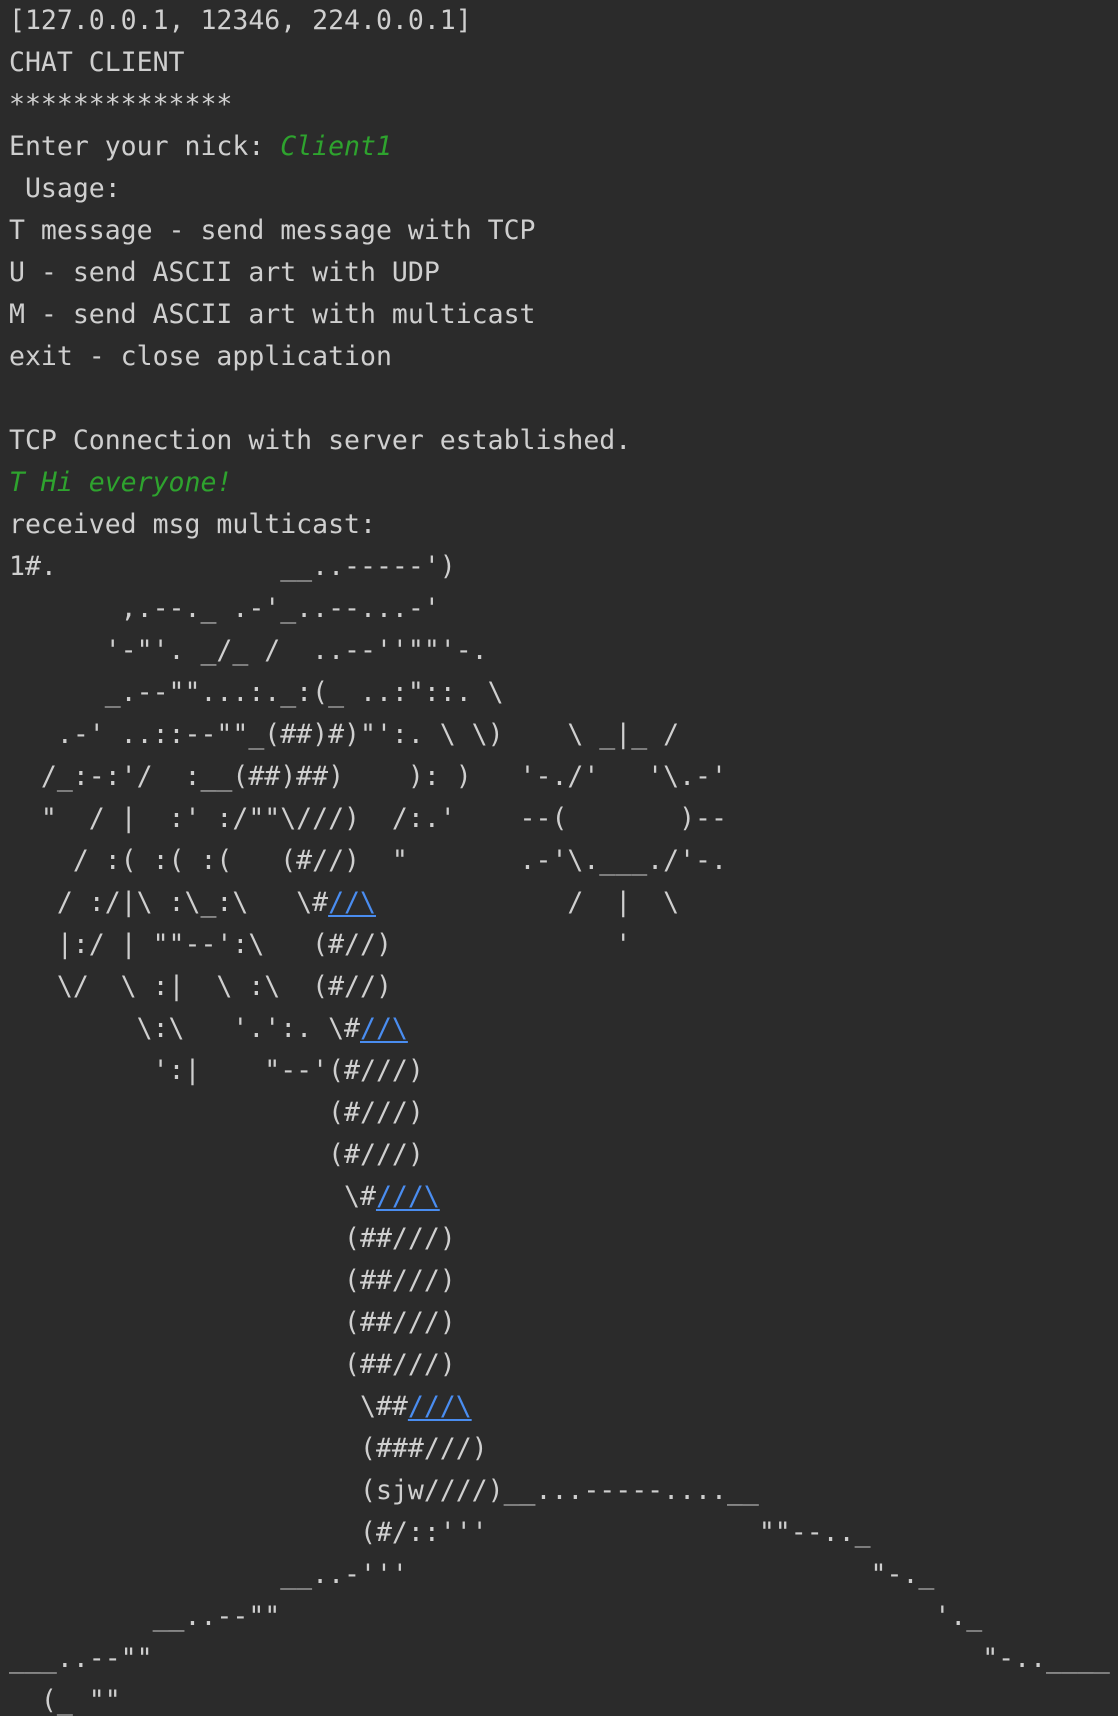  What do you see at coordinates (65, 1700) in the screenshot?
I see `console-text: (_ ""` at bounding box center [65, 1700].